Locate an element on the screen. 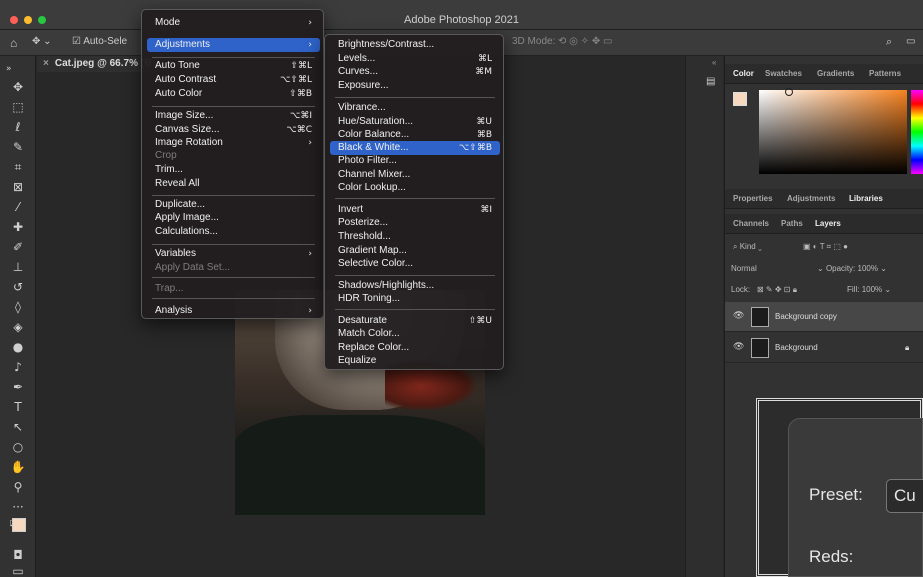 Image resolution: width=923 pixels, height=577 pixels. collapse-panels-icon: « is located at coordinates (714, 62).